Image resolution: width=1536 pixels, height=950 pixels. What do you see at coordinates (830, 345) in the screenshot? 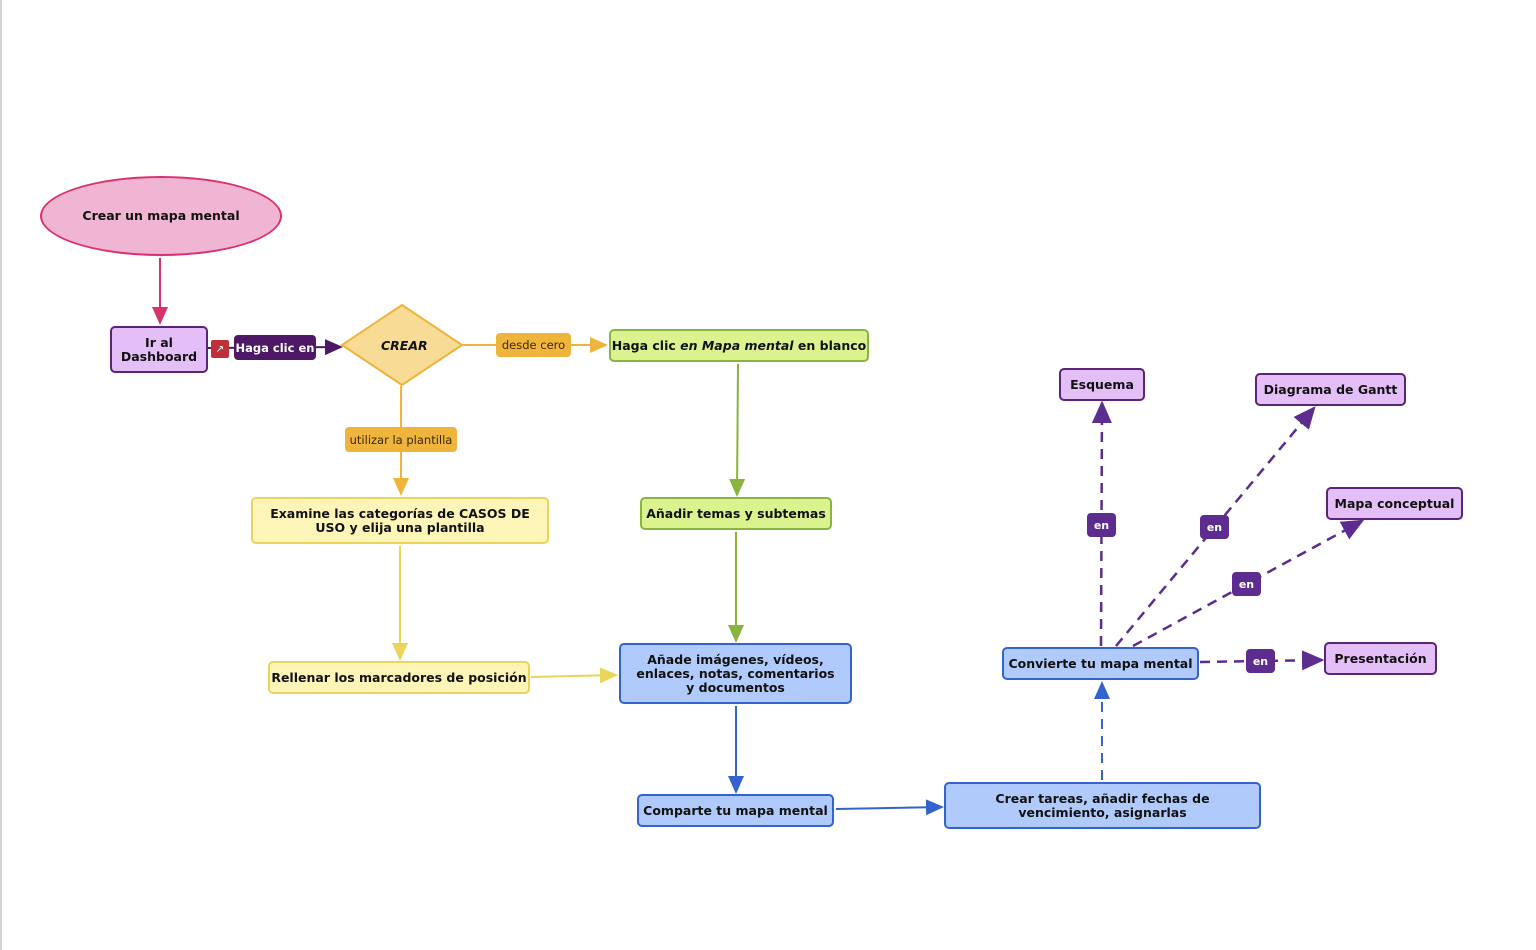
I see `blank-text-post: en blanco` at bounding box center [830, 345].